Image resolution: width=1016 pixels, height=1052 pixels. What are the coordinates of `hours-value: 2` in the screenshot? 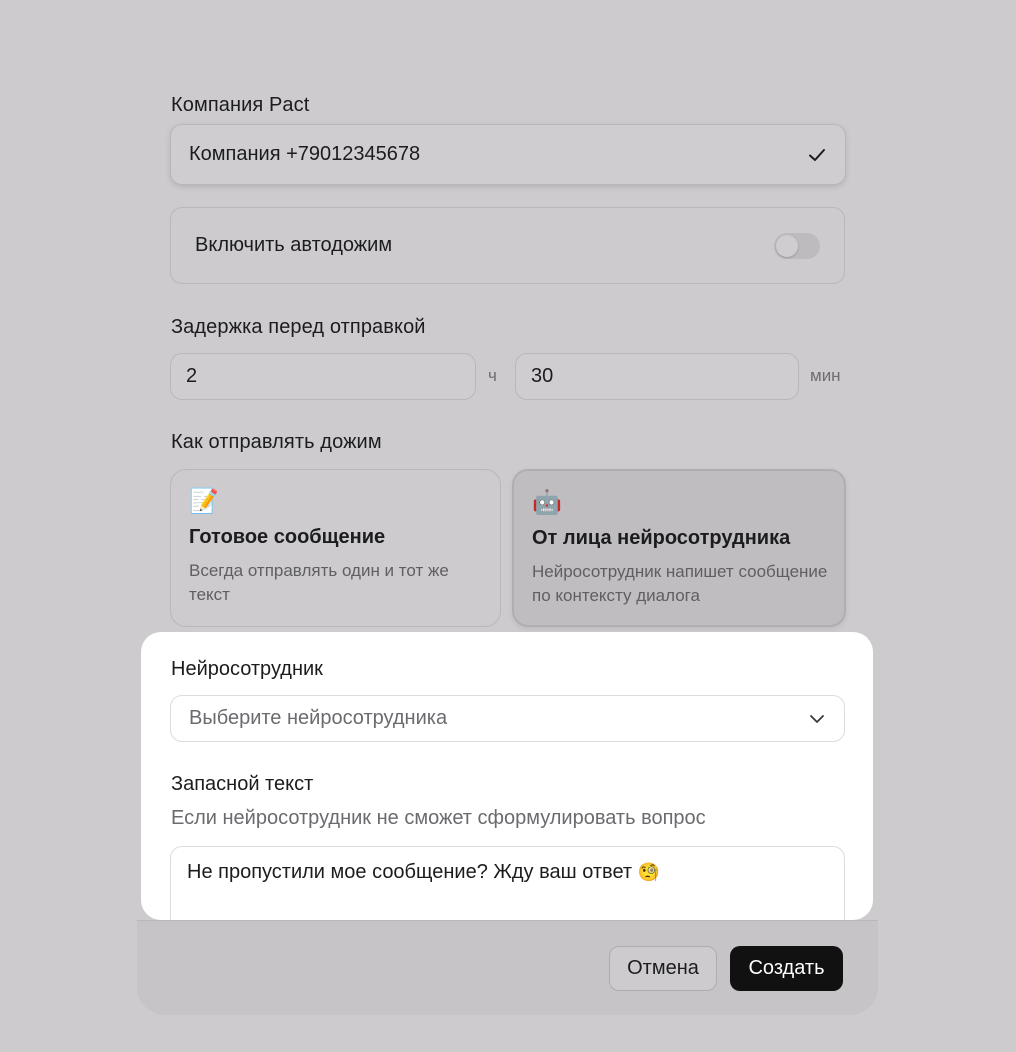 It's located at (192, 376).